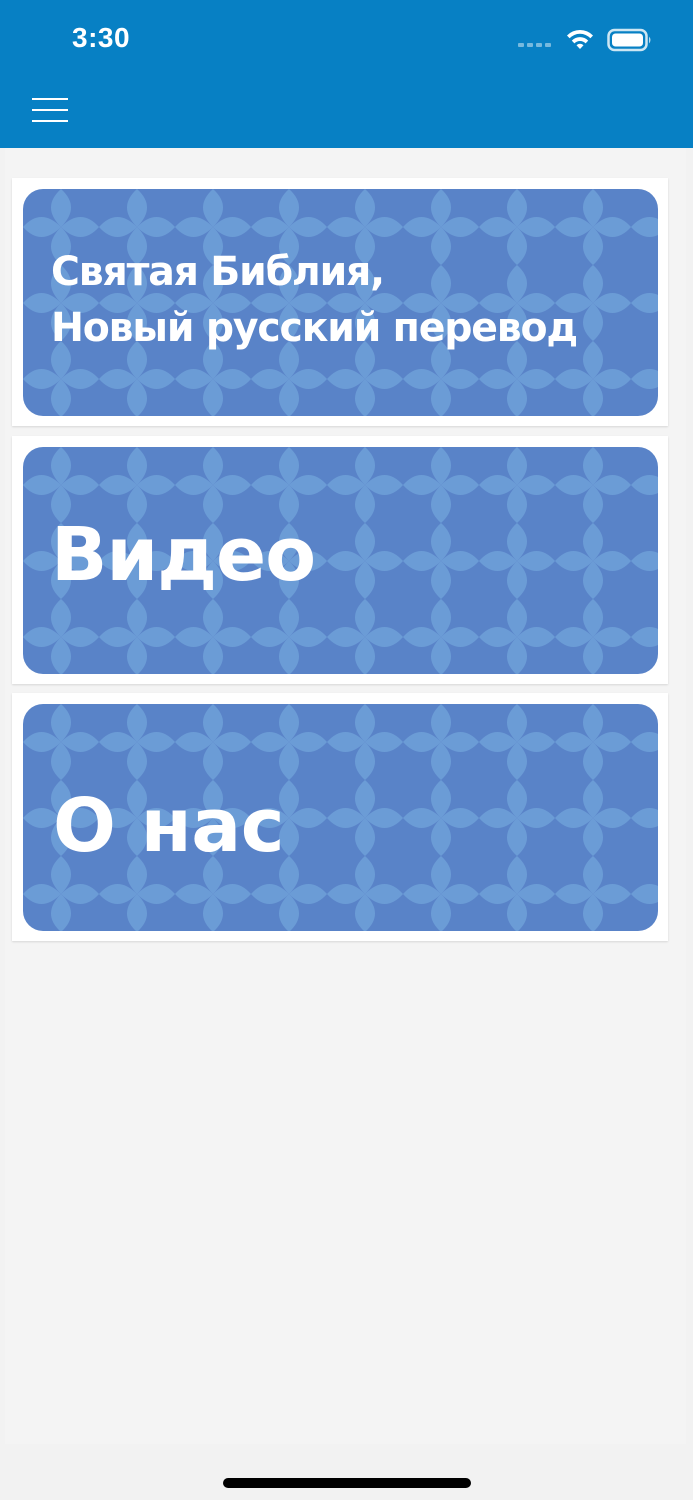 Image resolution: width=693 pixels, height=1500 pixels. What do you see at coordinates (101, 37) in the screenshot?
I see `status-time: 3:30` at bounding box center [101, 37].